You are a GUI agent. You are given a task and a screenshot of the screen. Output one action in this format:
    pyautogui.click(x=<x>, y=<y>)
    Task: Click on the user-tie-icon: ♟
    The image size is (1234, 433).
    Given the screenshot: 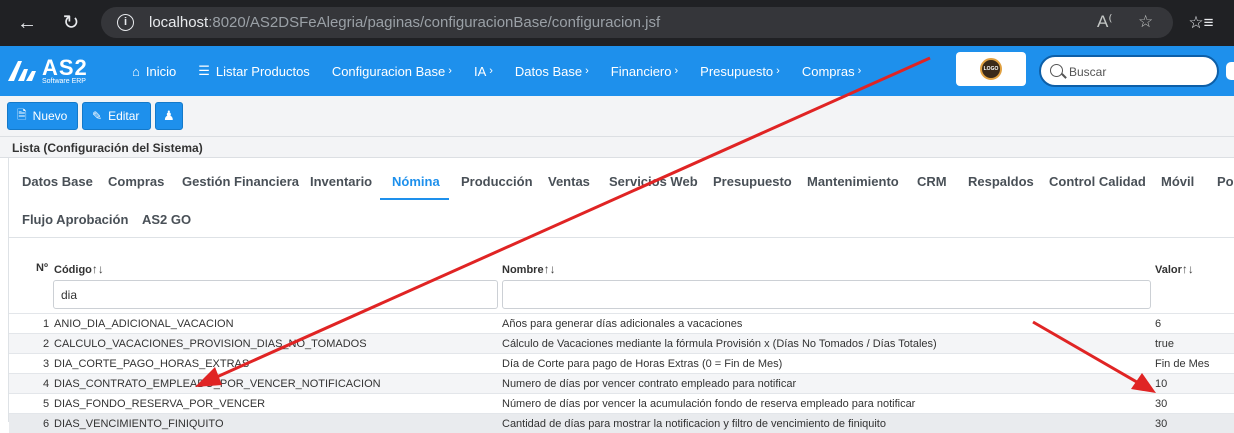 What is the action you would take?
    pyautogui.click(x=169, y=115)
    